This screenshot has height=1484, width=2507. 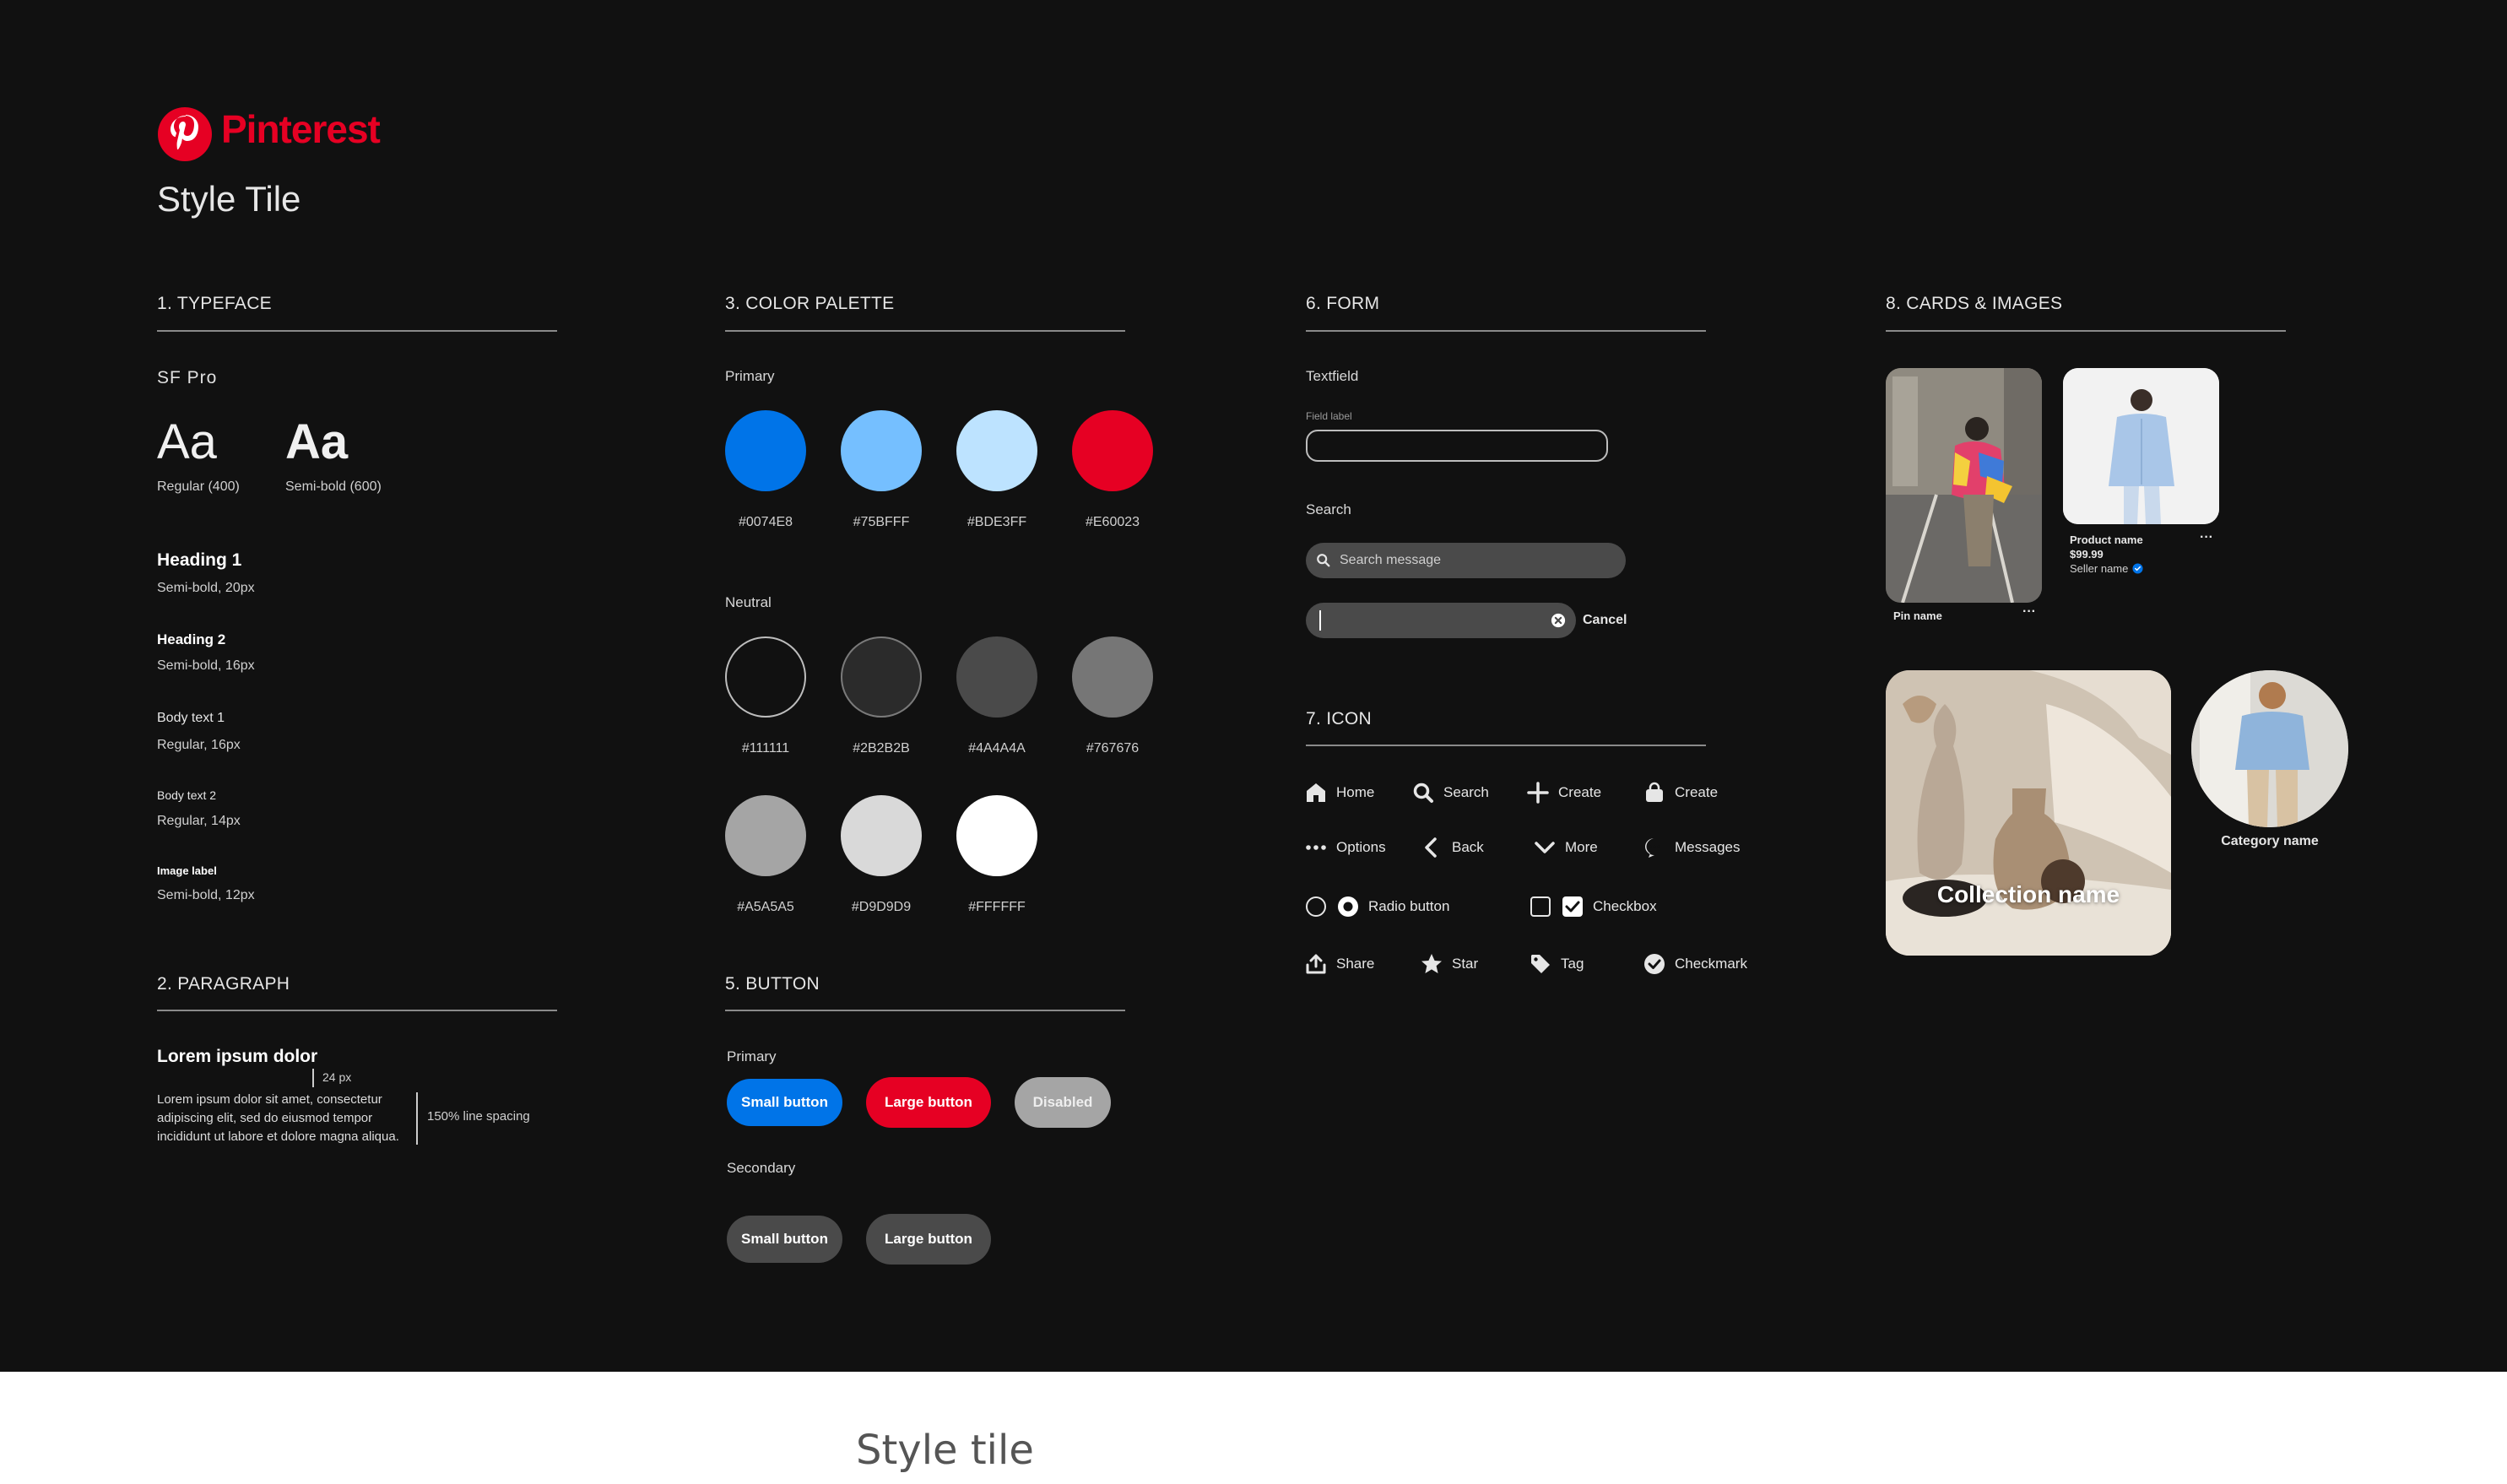 What do you see at coordinates (1506, 331) in the screenshot?
I see `form-divider` at bounding box center [1506, 331].